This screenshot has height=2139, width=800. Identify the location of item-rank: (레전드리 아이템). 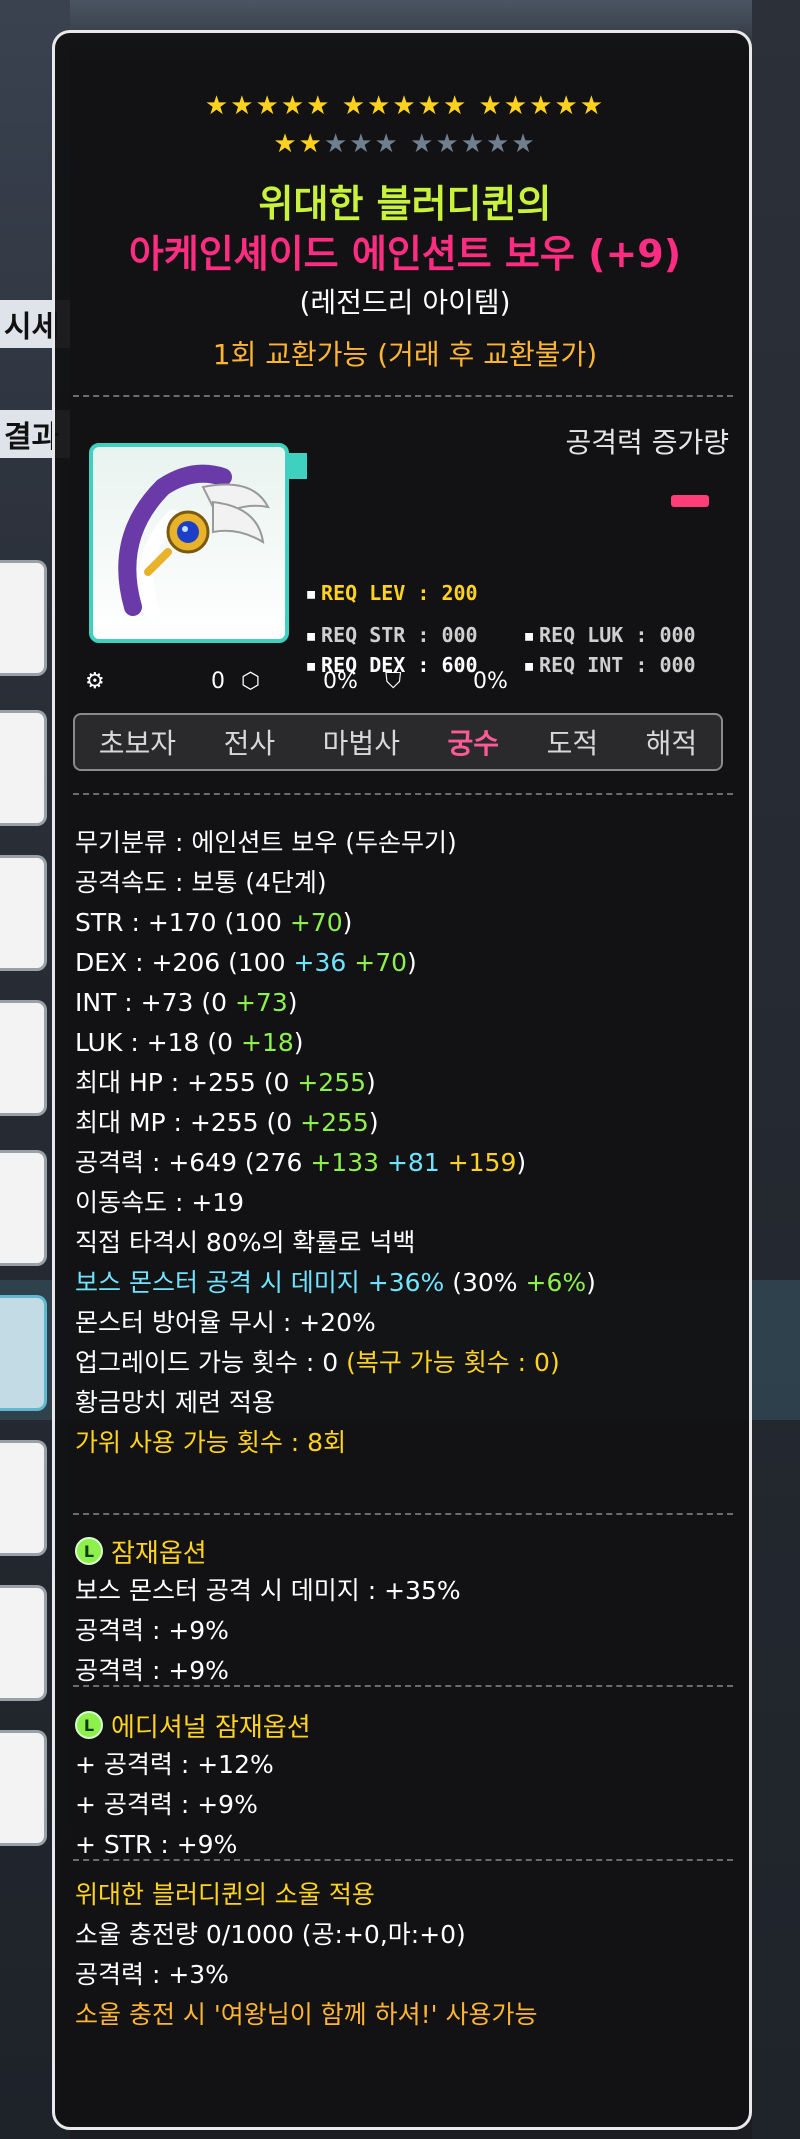
(405, 302).